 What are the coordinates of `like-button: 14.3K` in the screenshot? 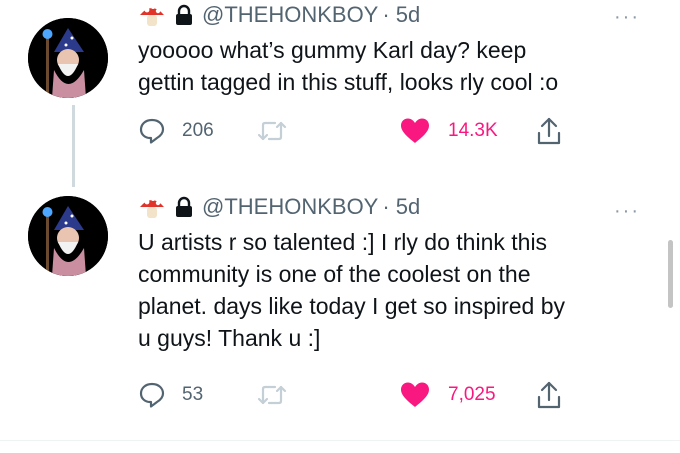 It's located at (449, 131).